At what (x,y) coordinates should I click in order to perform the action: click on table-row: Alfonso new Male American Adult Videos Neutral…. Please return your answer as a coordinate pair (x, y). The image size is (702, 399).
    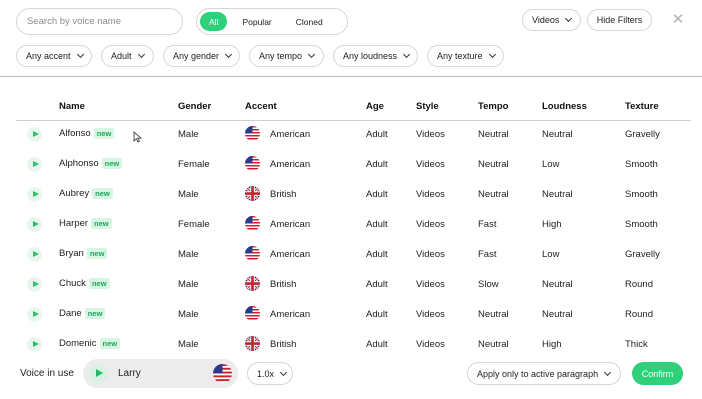
    Looking at the image, I should click on (351, 135).